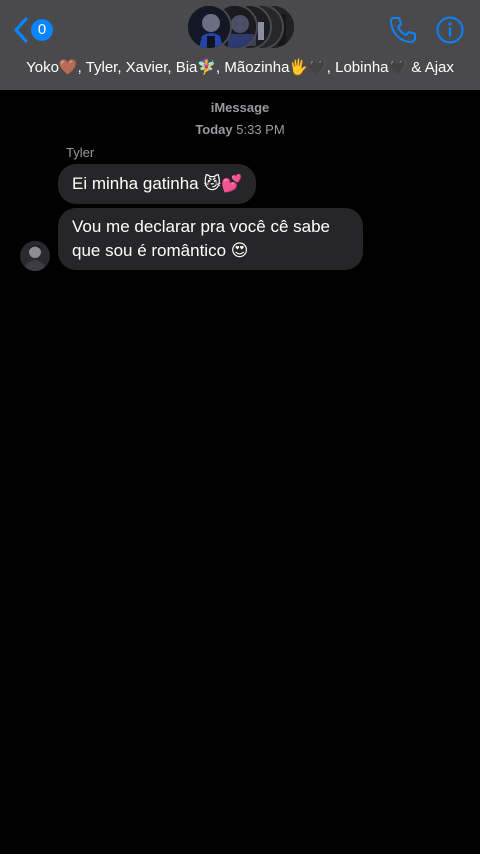 The image size is (480, 854). I want to click on info-icon, so click(450, 30).